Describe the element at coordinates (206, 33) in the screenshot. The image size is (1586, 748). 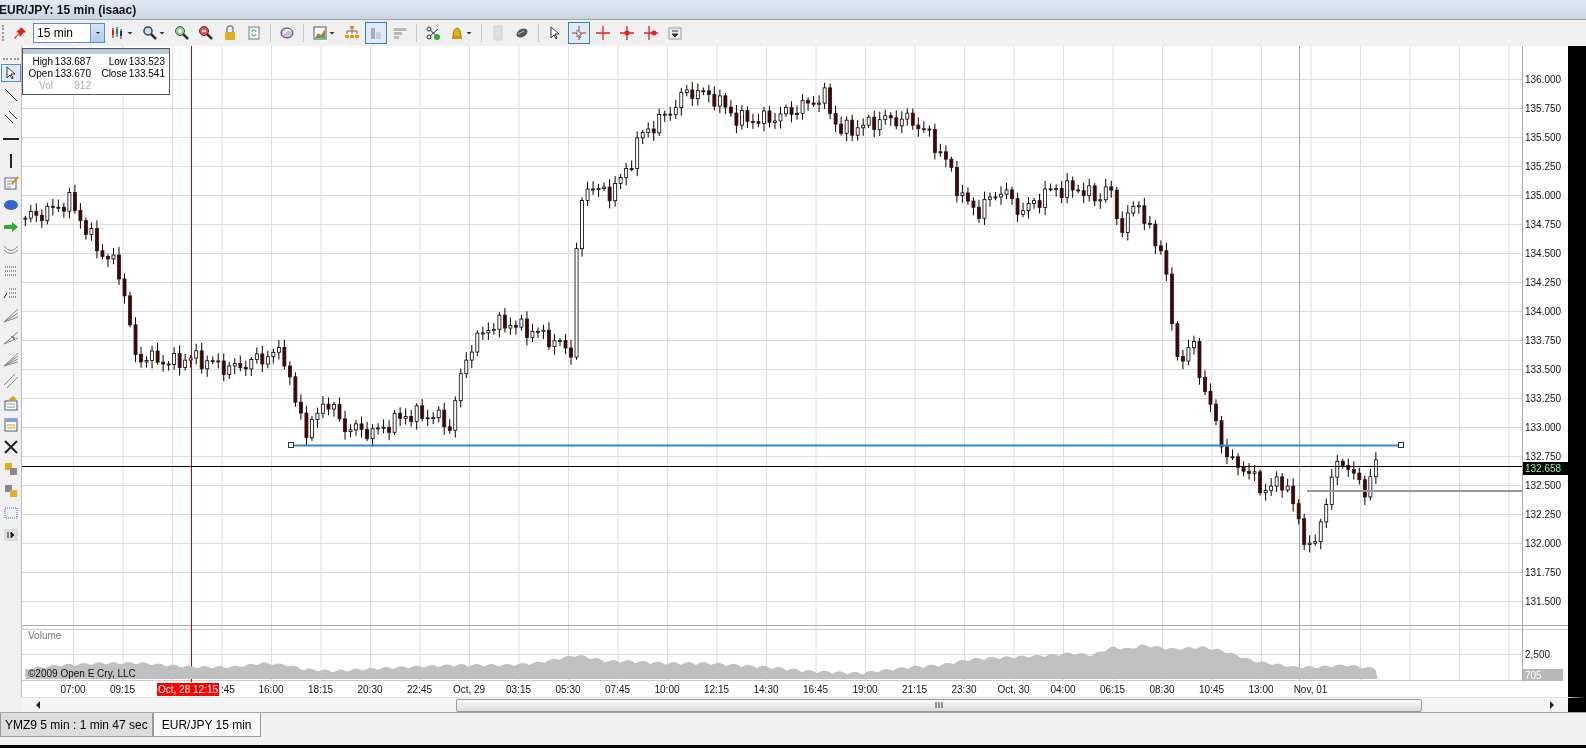
I see `zoom-out-icon` at that location.